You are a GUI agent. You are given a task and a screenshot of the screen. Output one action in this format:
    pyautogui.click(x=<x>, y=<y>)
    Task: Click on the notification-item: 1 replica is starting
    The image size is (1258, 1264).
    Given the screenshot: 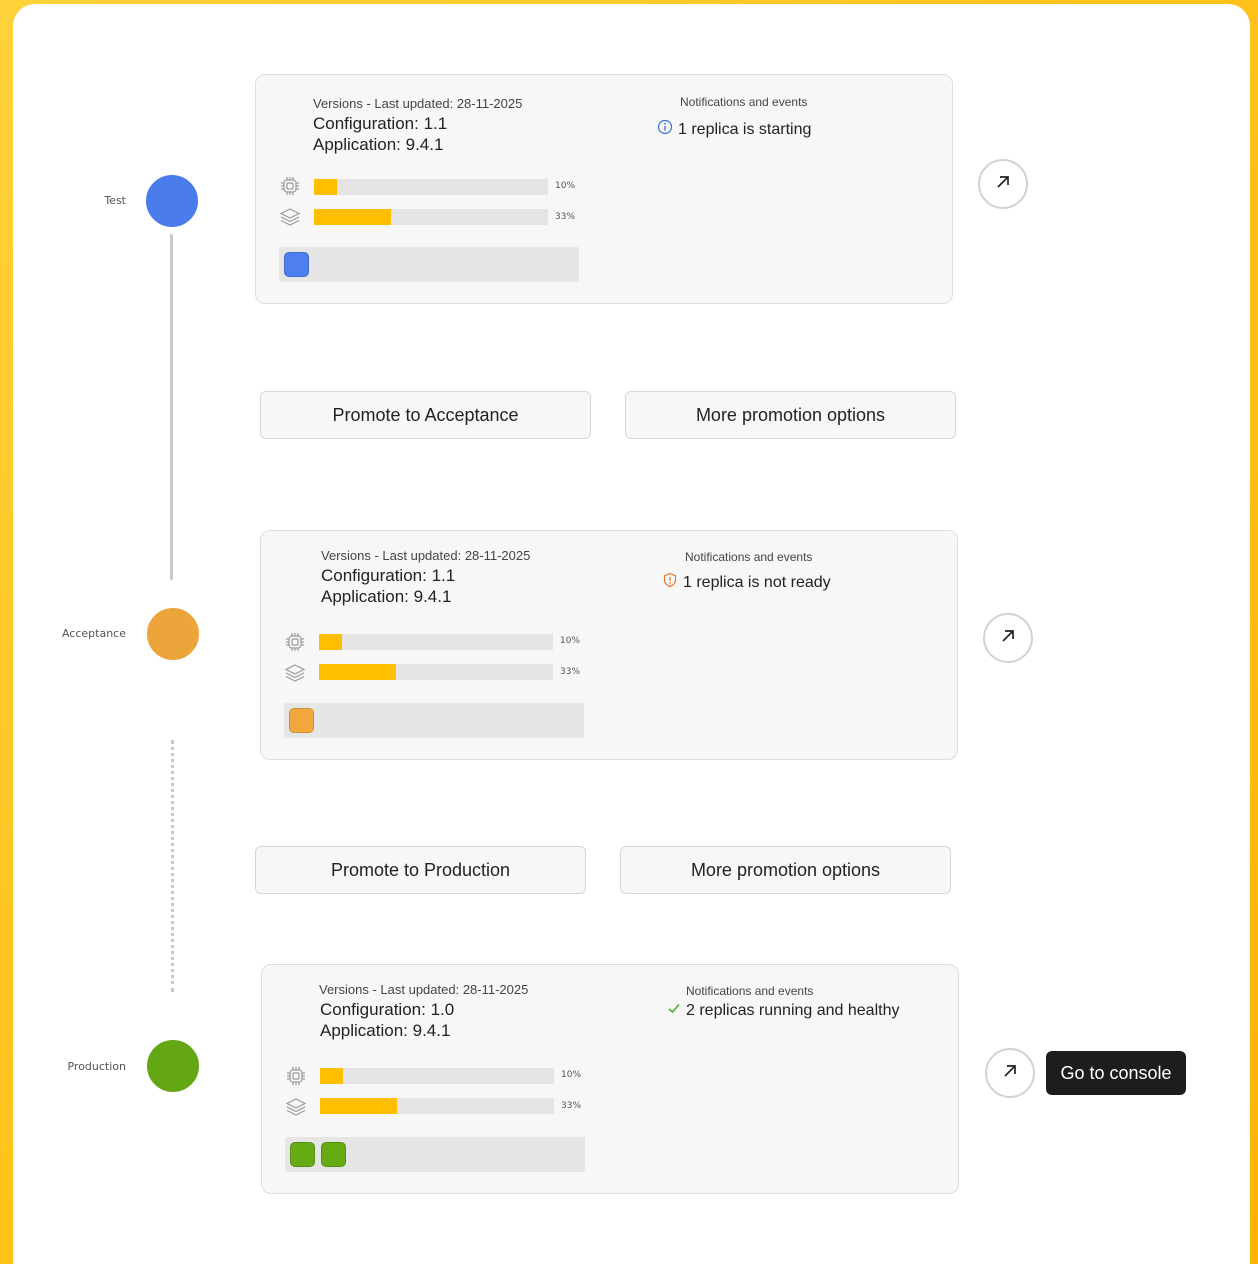 What is the action you would take?
    pyautogui.click(x=734, y=129)
    